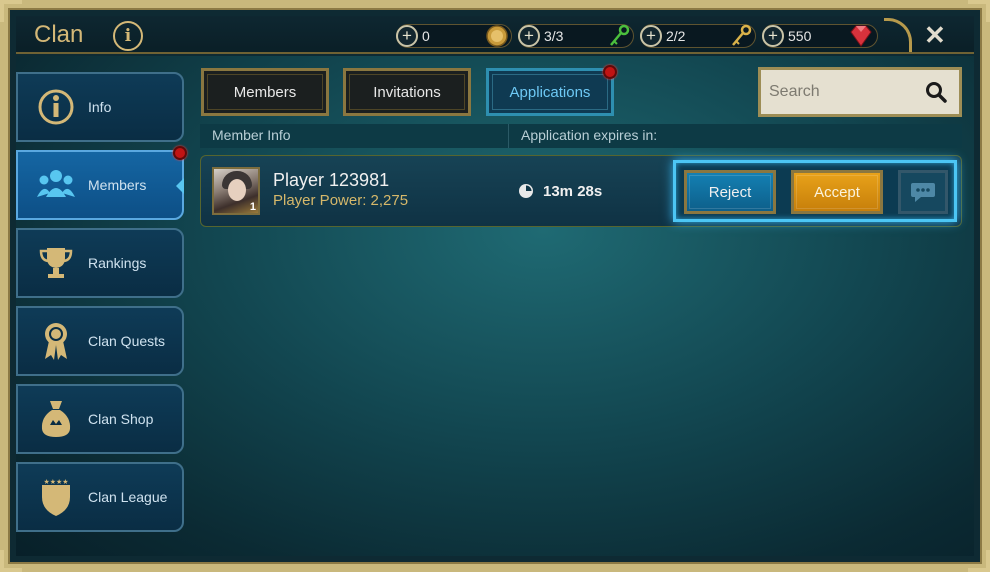  I want to click on avatar-level: 1, so click(252, 207).